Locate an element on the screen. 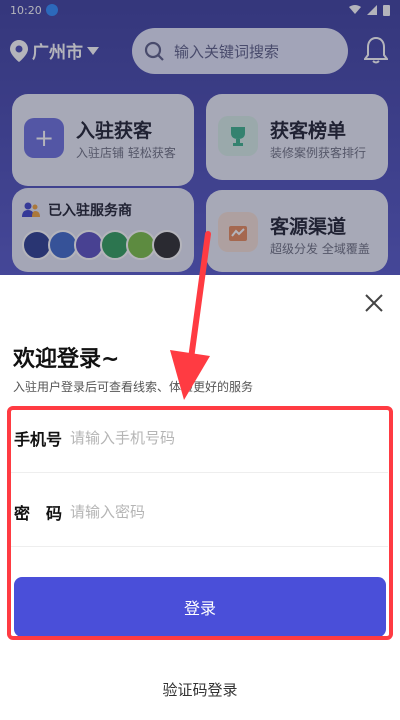 The image size is (400, 720). phone-input is located at coordinates (210, 437).